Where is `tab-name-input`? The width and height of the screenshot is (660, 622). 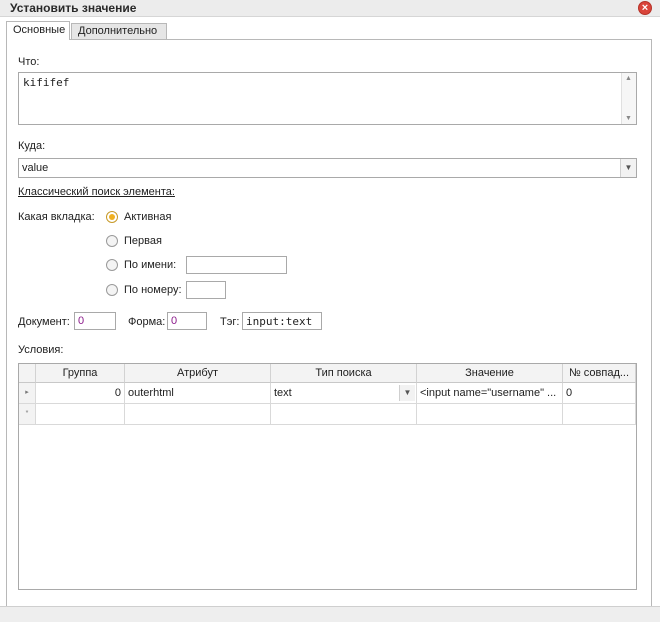
tab-name-input is located at coordinates (236, 265).